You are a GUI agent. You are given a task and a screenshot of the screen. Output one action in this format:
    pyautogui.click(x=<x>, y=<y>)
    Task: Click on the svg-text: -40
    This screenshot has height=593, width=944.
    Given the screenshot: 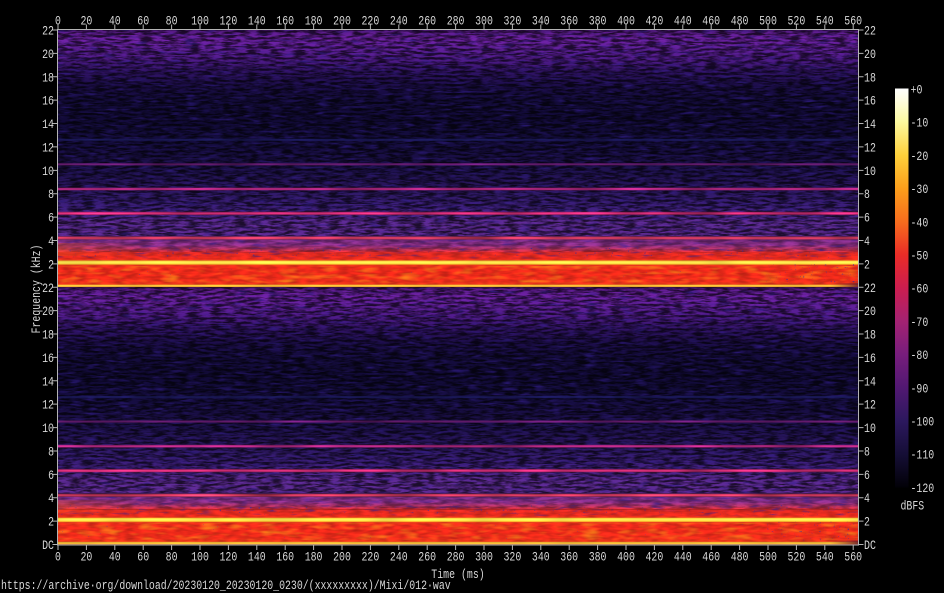 What is the action you would take?
    pyautogui.click(x=920, y=222)
    